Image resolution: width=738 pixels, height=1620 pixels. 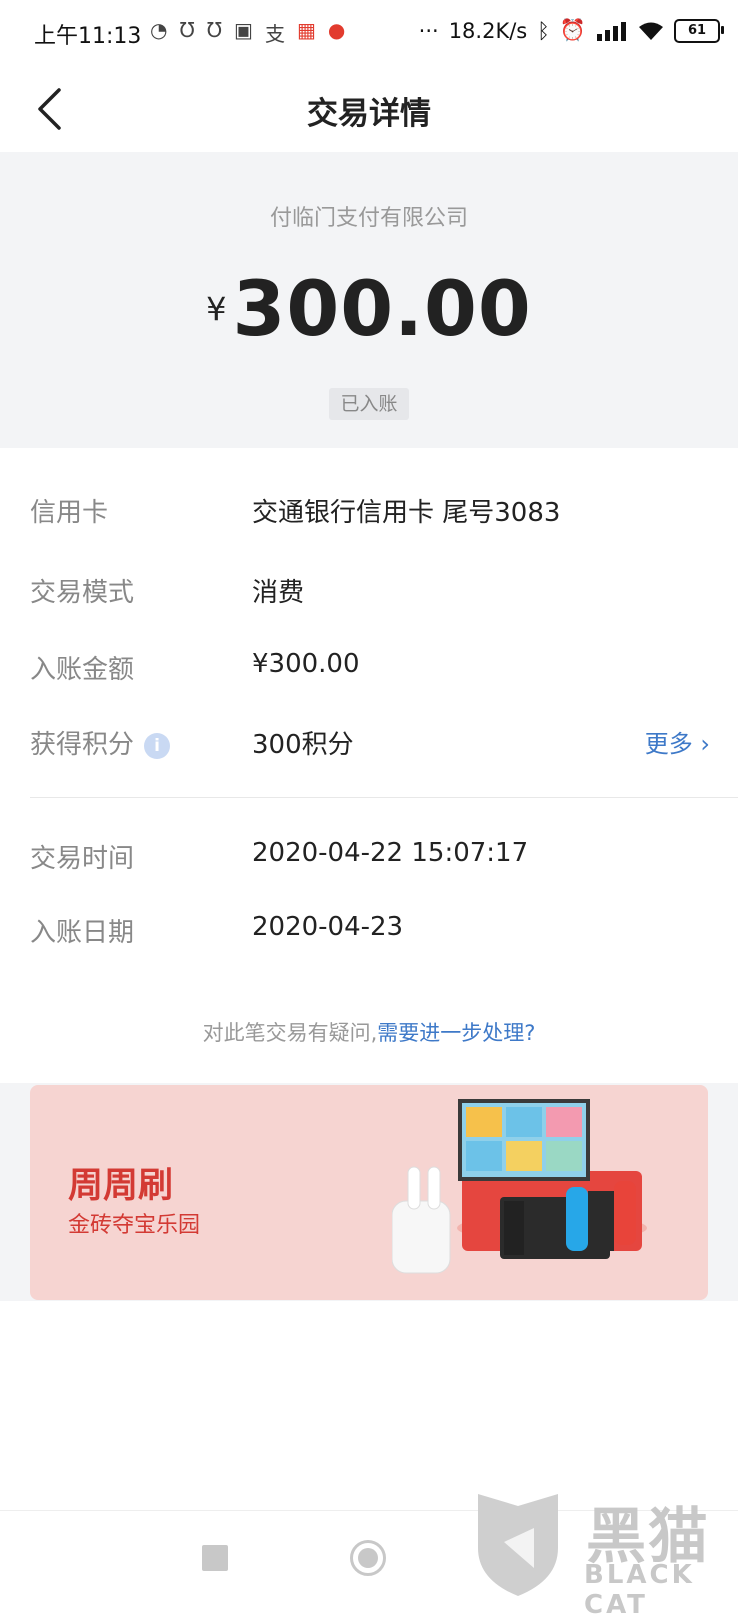 I want to click on more-points-link: 更多 ›, so click(x=677, y=741).